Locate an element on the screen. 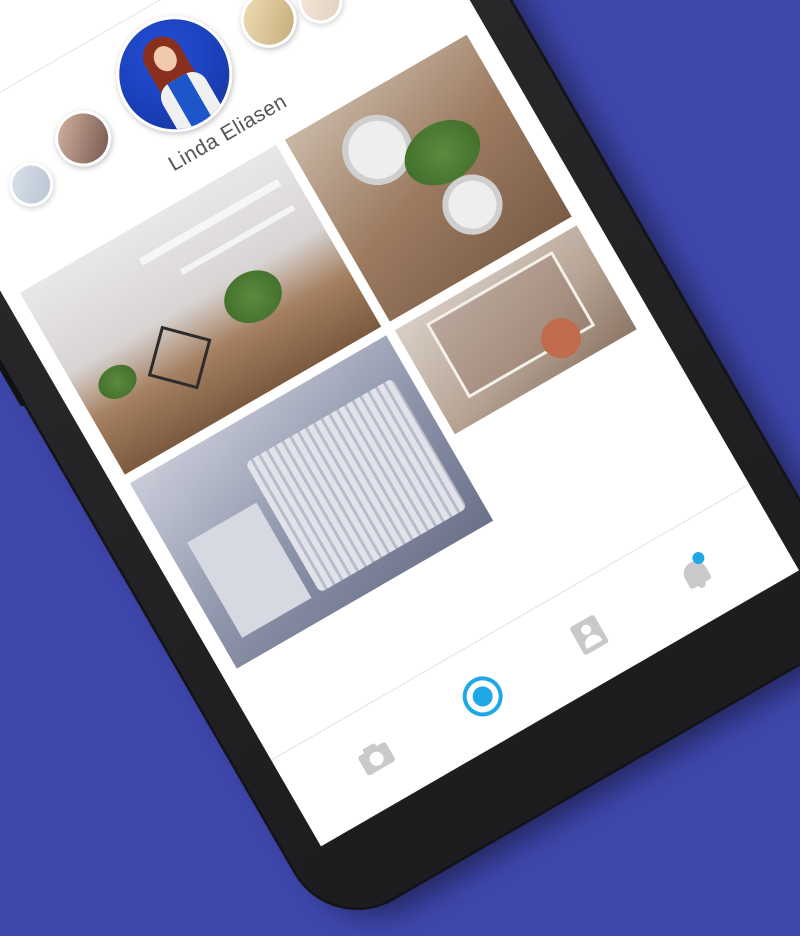 Image resolution: width=800 pixels, height=936 pixels. avatar-small-left is located at coordinates (83, 138).